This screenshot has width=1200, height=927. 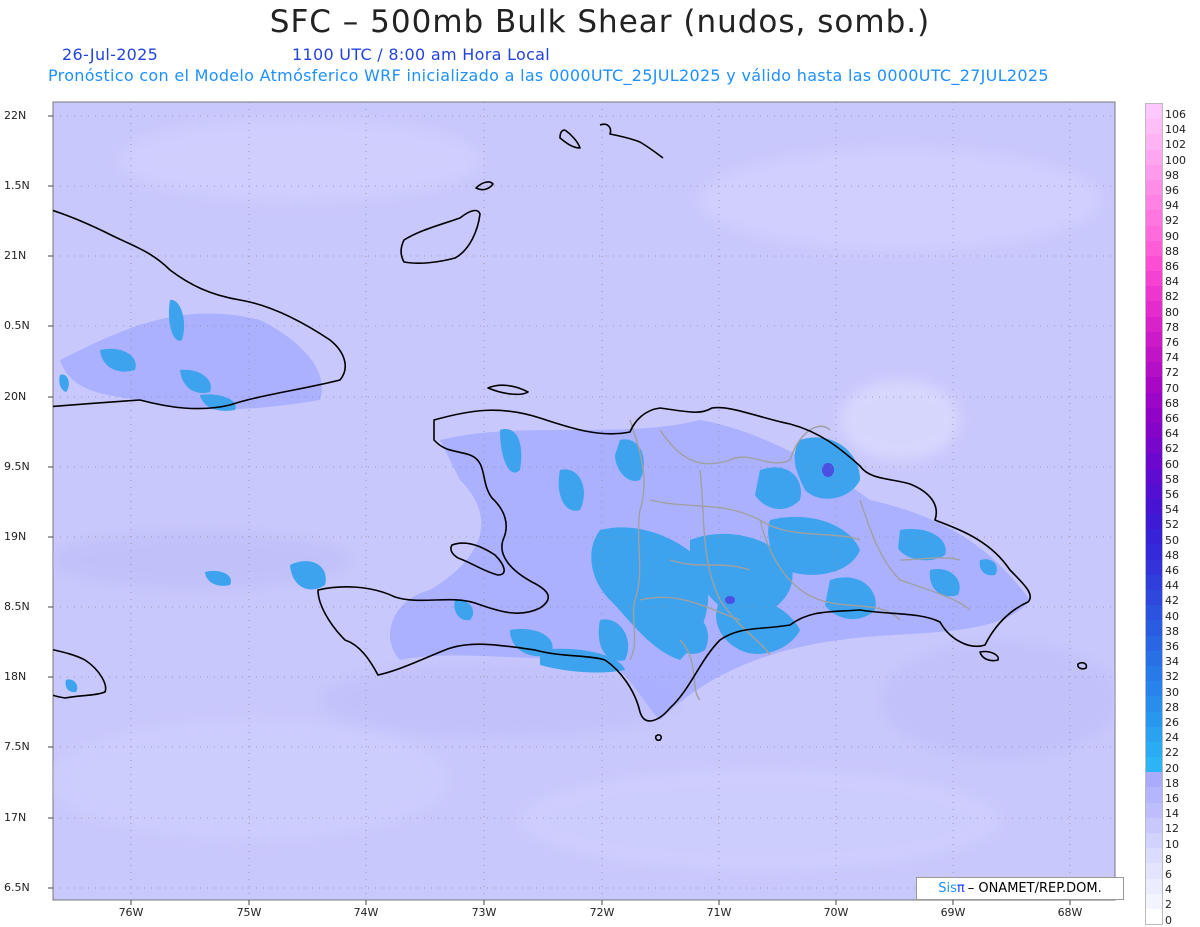 I want to click on colorbar-label: 0, so click(x=1168, y=920).